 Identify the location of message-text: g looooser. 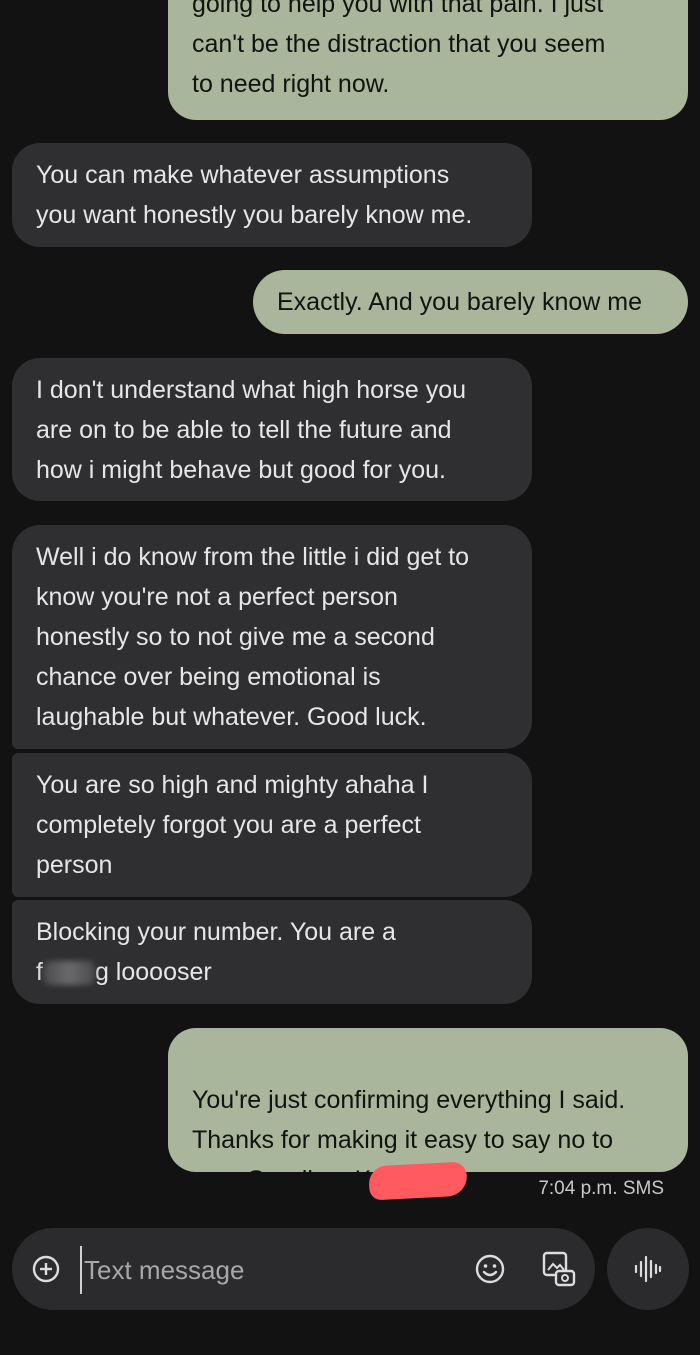
(153, 972).